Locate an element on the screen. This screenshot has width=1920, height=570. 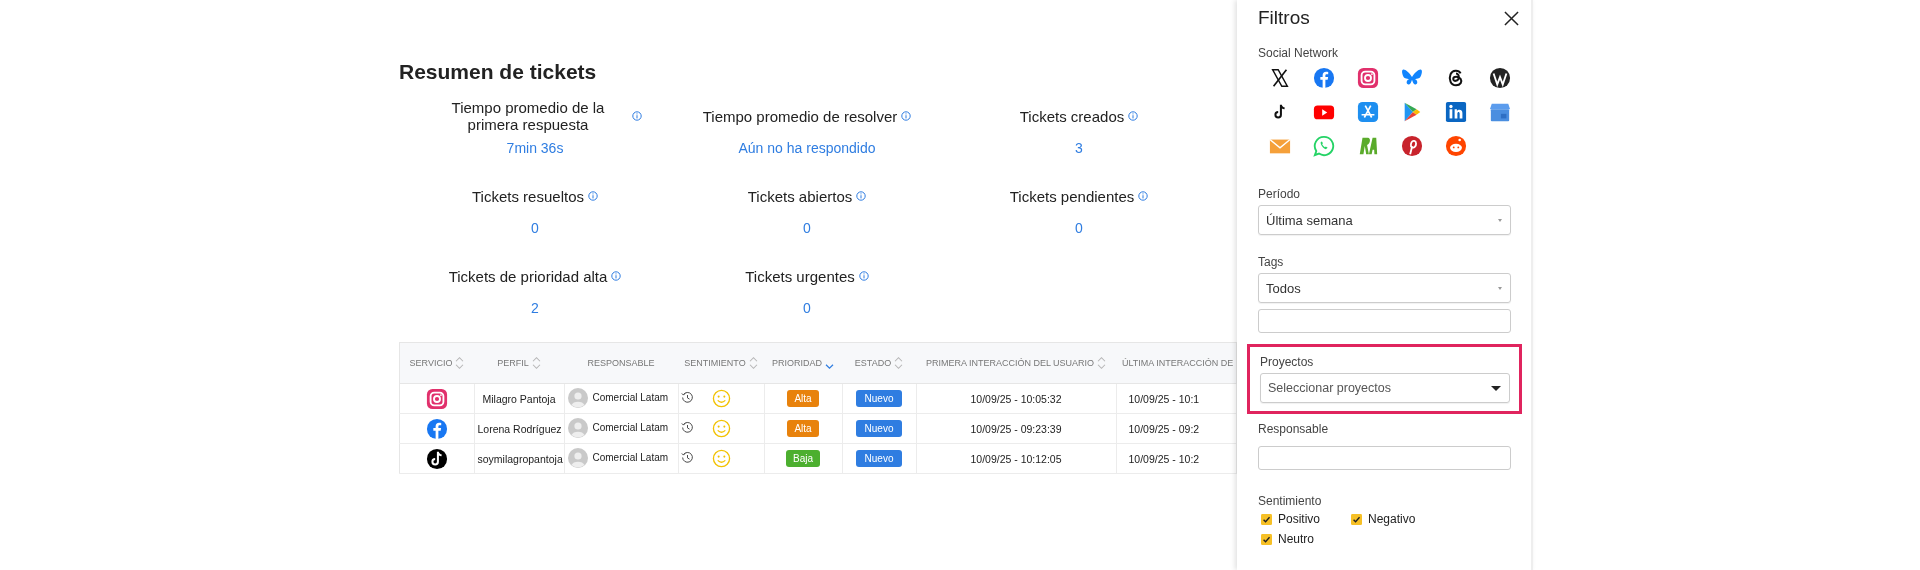
section-title: Resumen de tickets is located at coordinates (498, 72).